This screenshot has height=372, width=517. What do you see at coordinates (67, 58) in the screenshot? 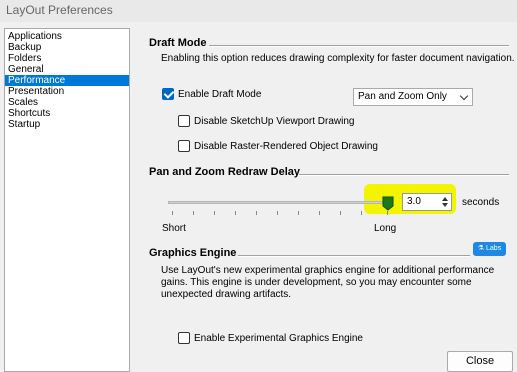
I see `sidebar-item-folders: Folders` at bounding box center [67, 58].